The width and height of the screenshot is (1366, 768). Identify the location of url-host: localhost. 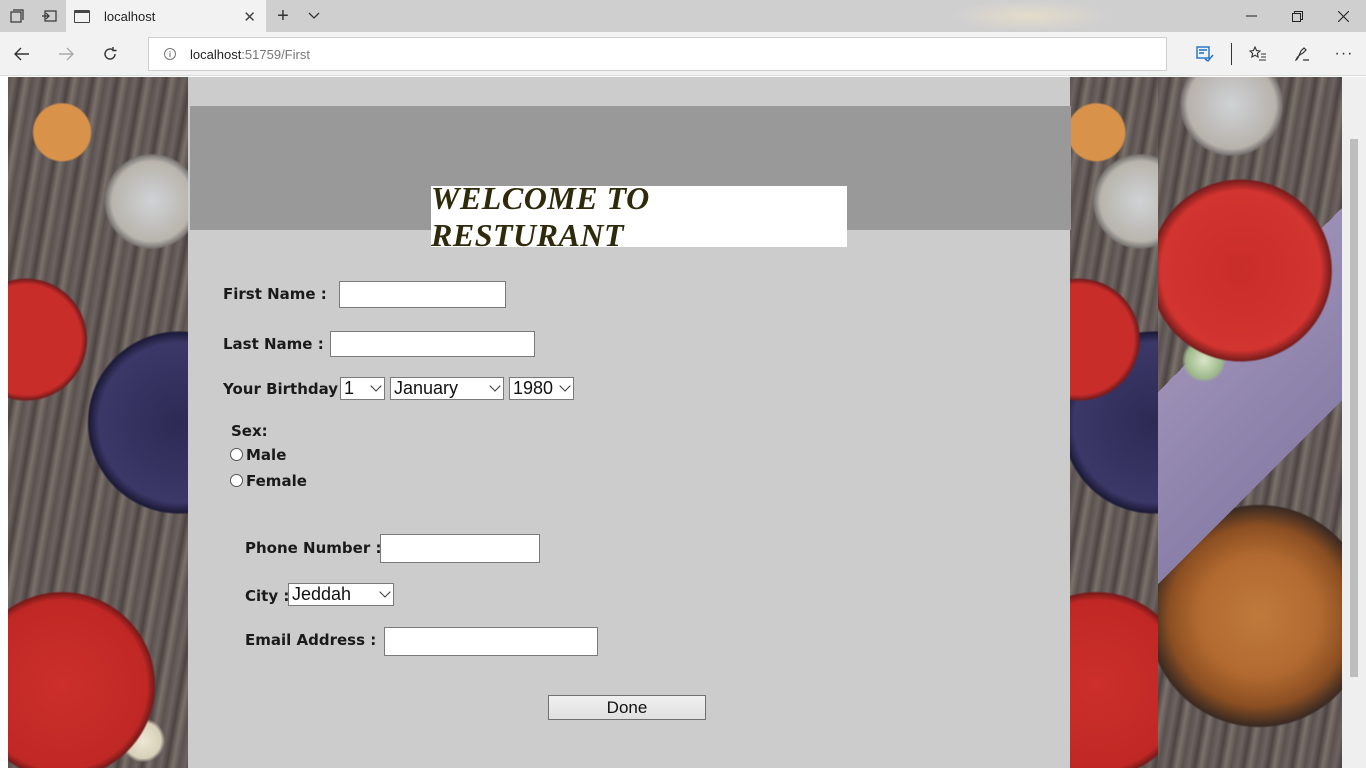
(216, 54).